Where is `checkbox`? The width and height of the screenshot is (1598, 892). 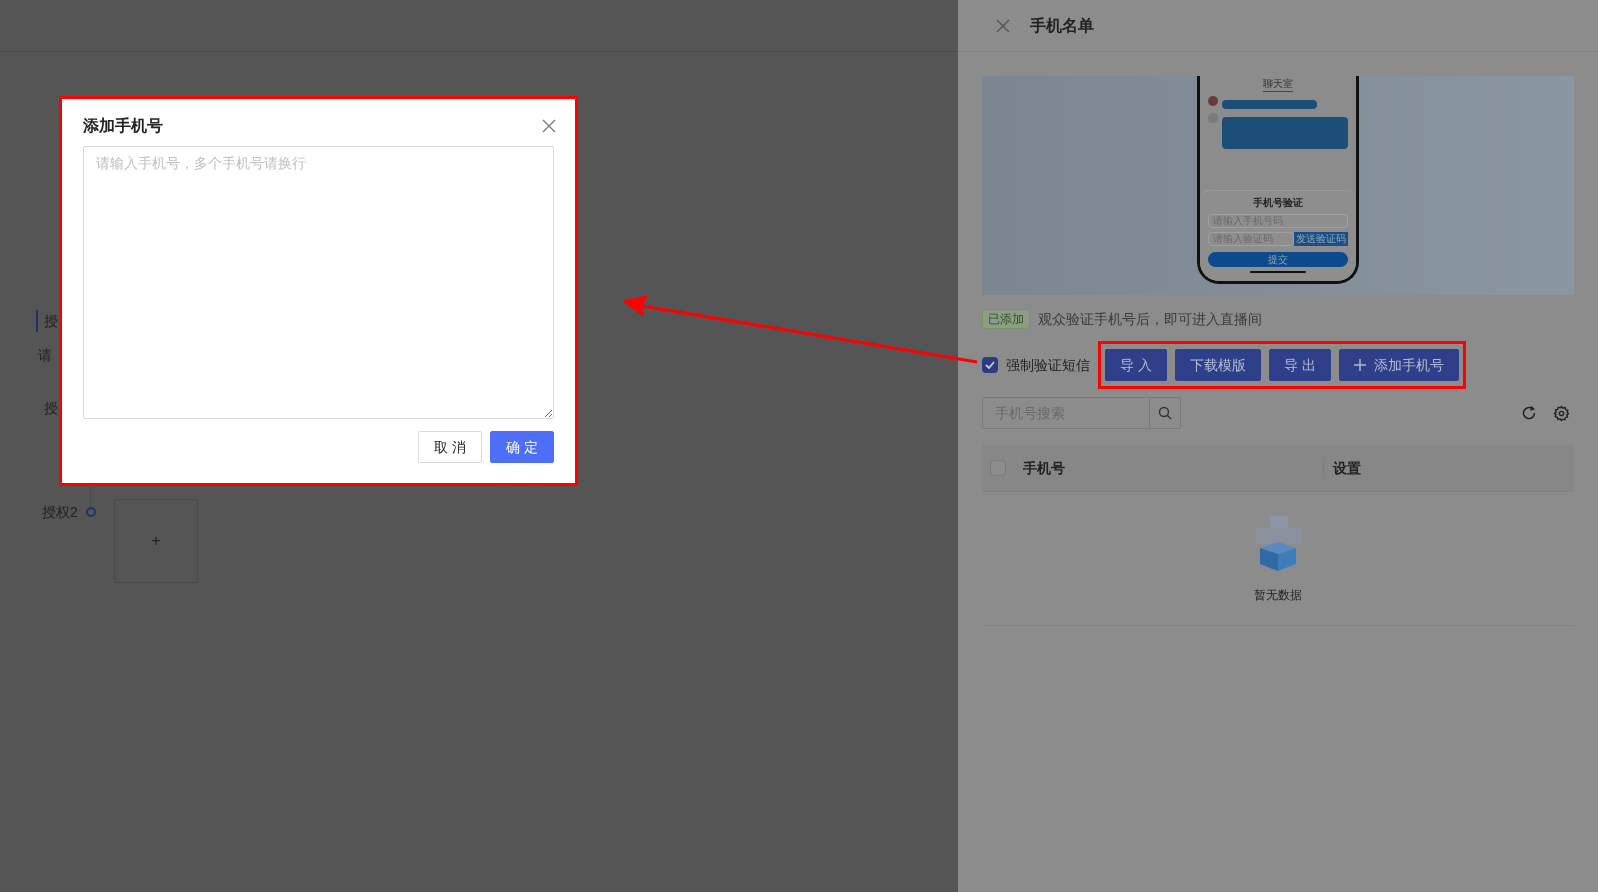 checkbox is located at coordinates (990, 365).